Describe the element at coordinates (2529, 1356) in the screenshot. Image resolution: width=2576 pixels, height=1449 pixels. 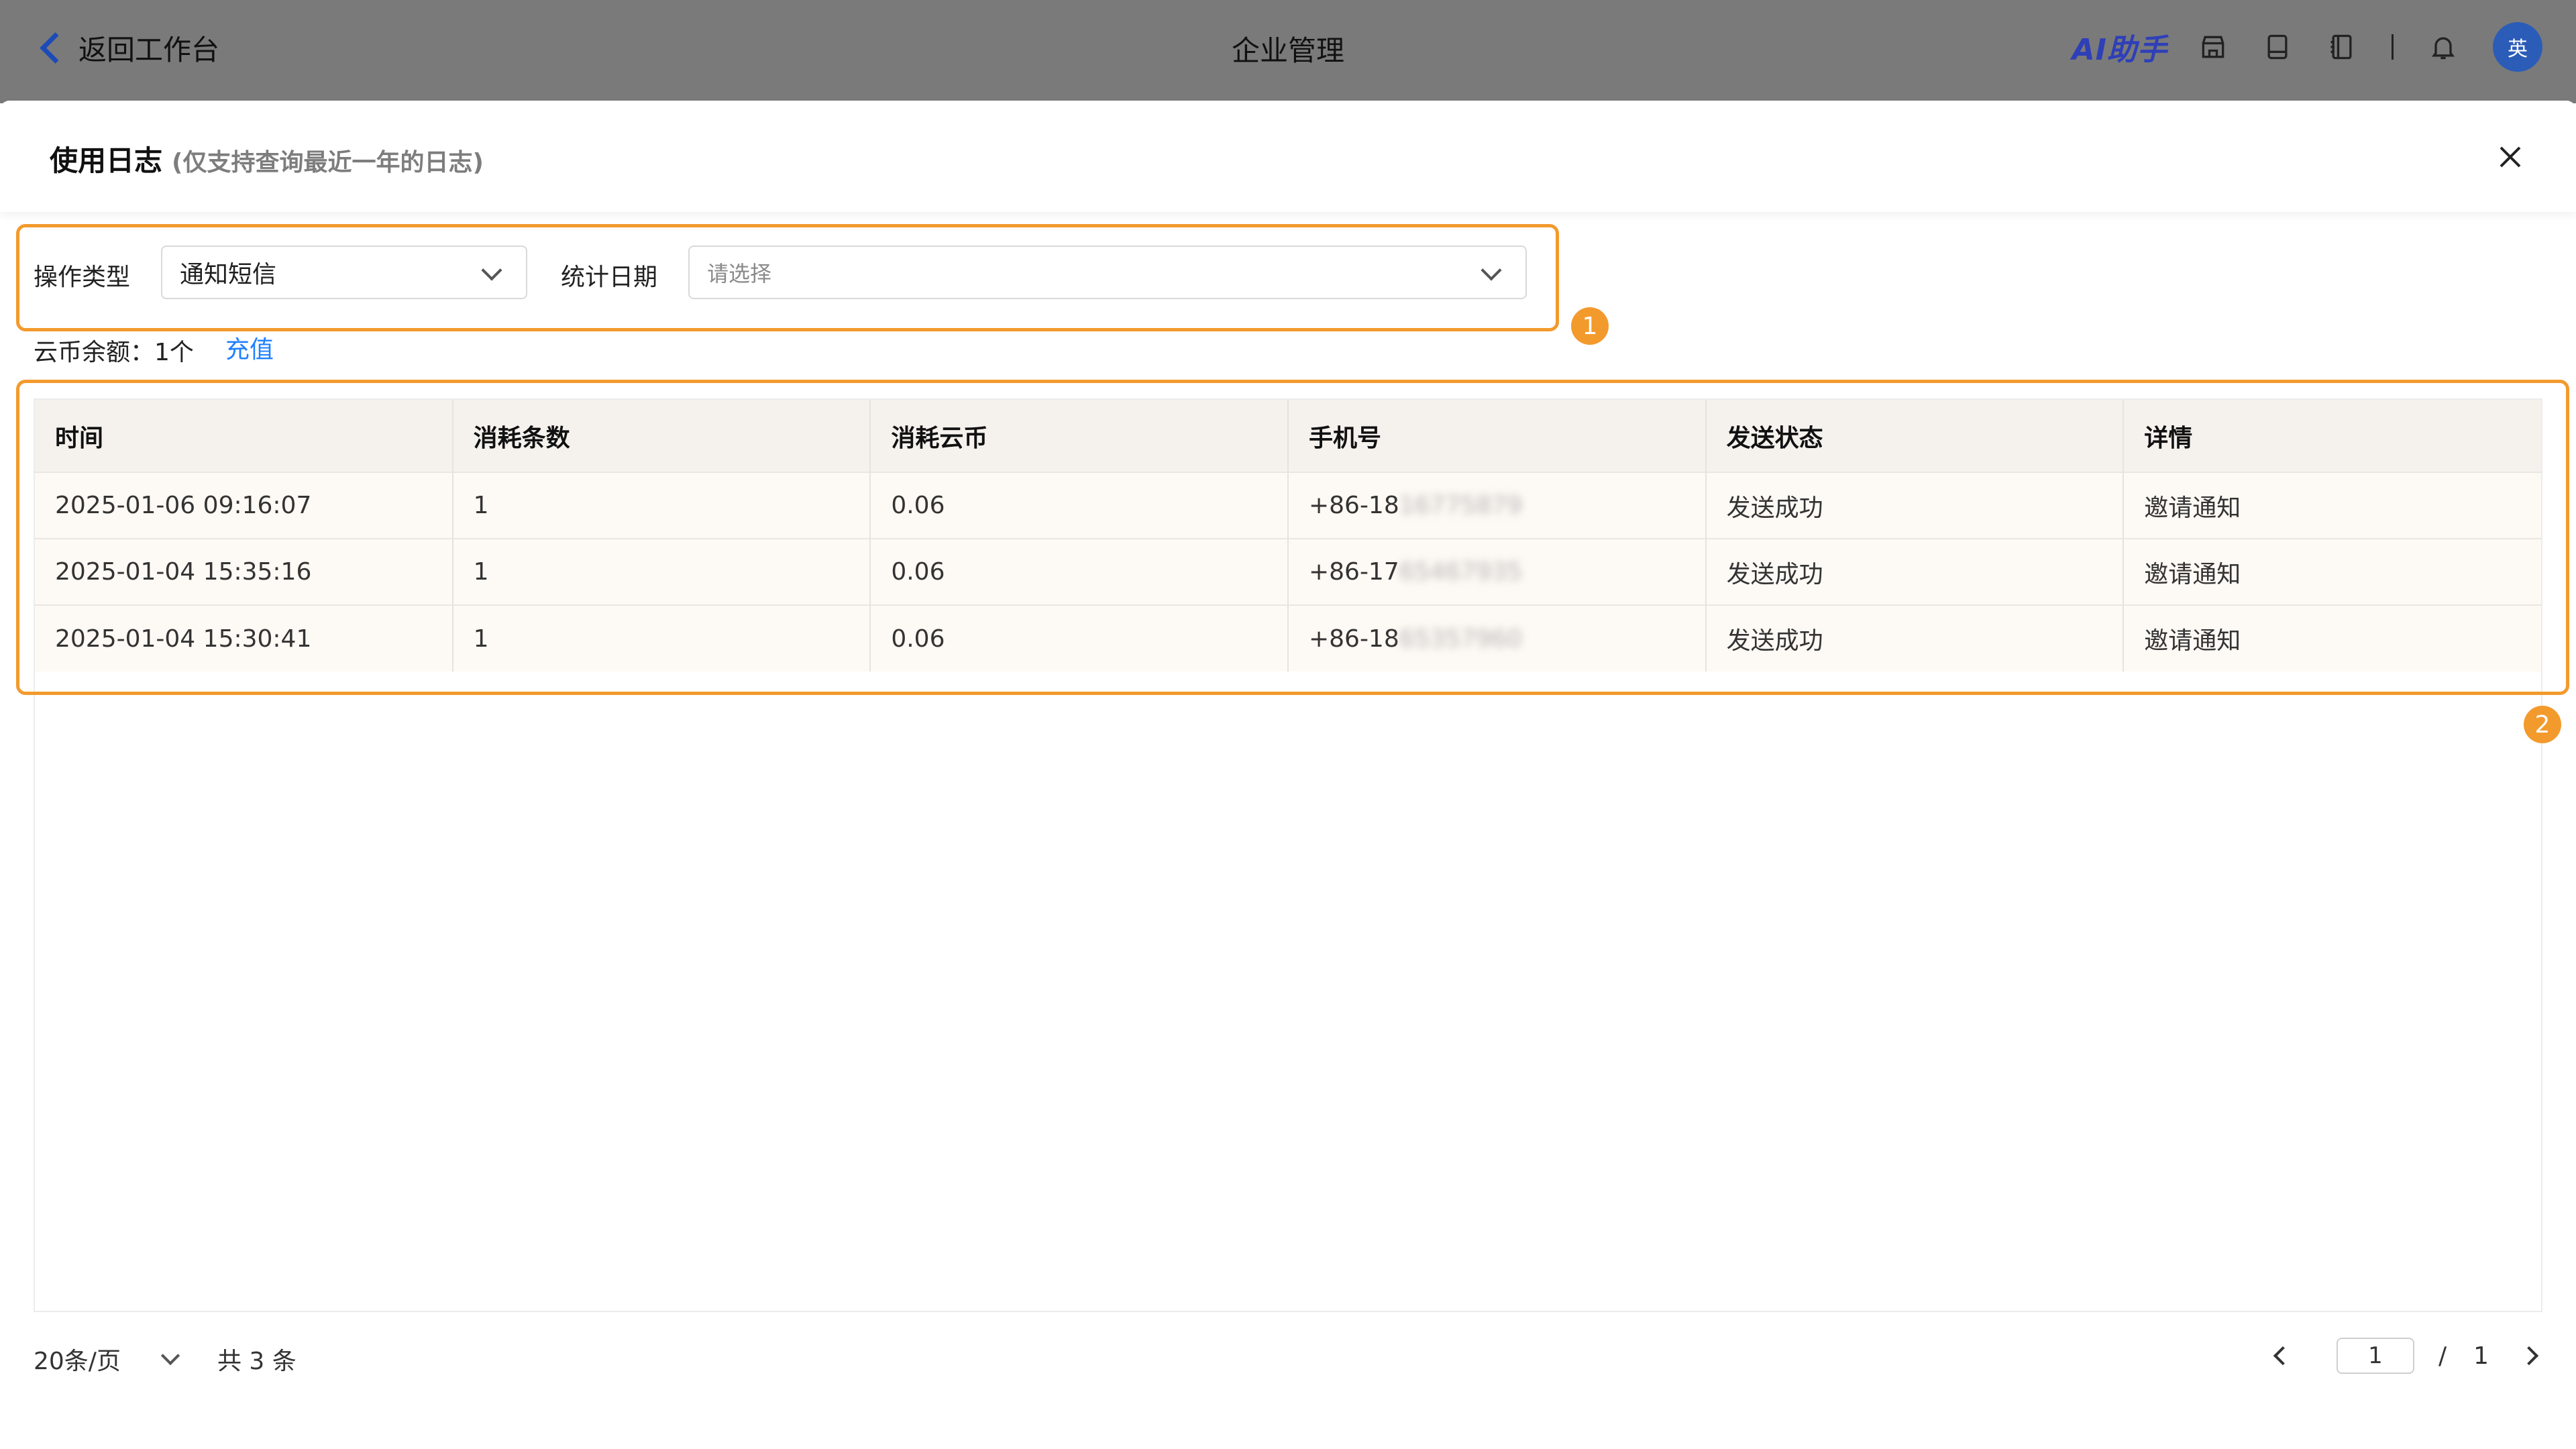
I see `chevron-right-icon` at that location.